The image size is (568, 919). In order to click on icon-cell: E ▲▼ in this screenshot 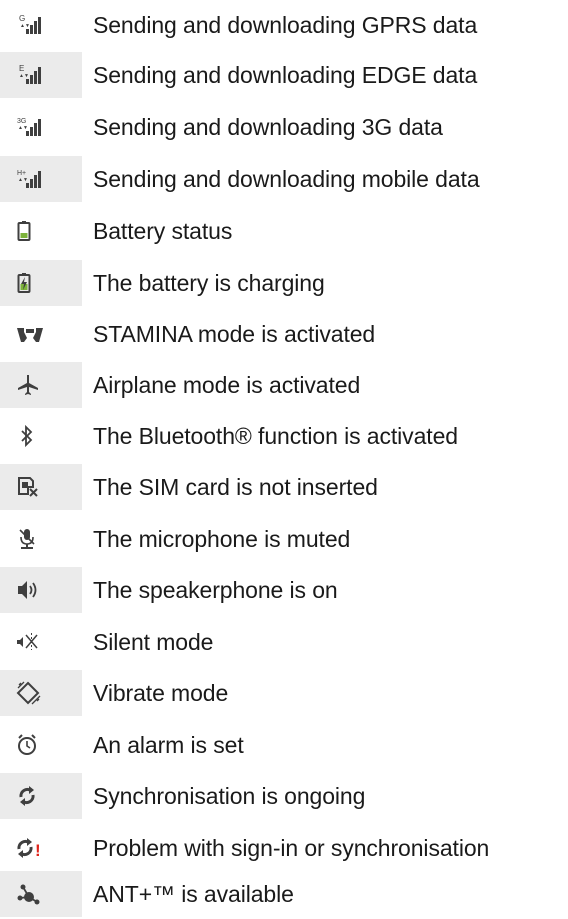, I will do `click(41, 75)`.